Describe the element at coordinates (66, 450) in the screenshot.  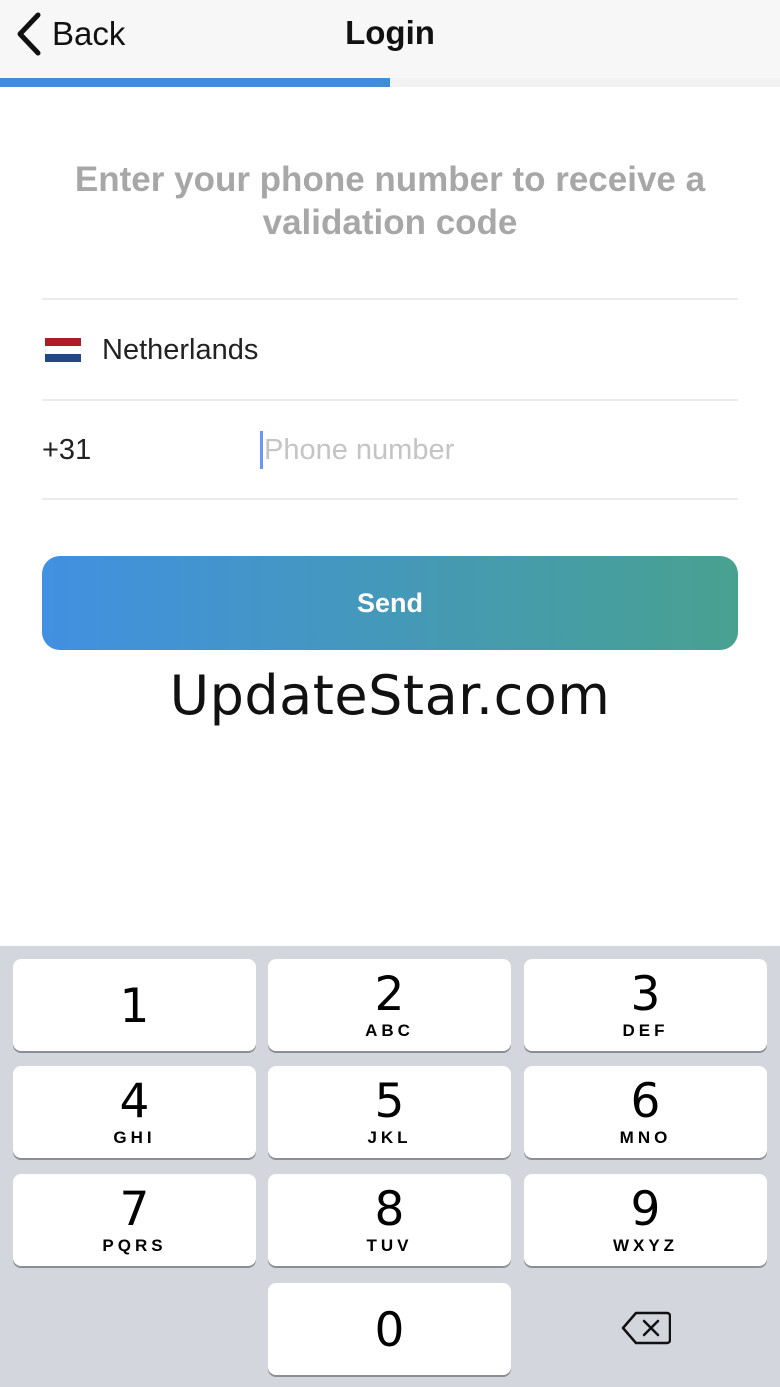
I see `dial-code: +31` at that location.